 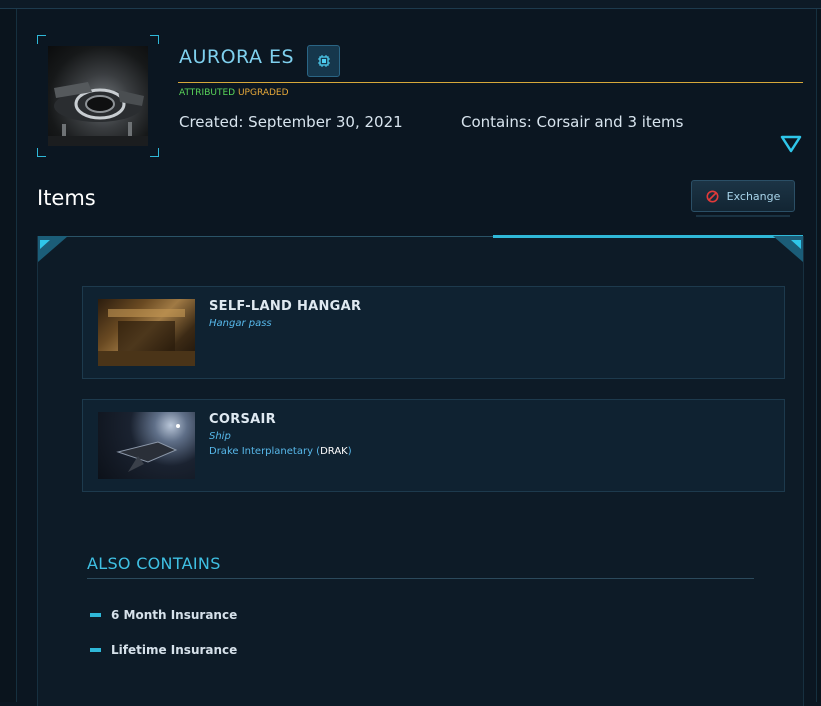 What do you see at coordinates (8, 355) in the screenshot?
I see `left-edge-panel` at bounding box center [8, 355].